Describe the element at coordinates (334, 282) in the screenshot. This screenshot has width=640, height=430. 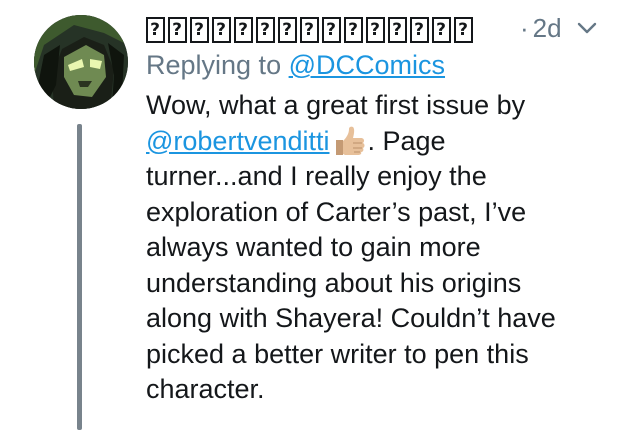
I see `tweet-text-line: understanding about his origins` at that location.